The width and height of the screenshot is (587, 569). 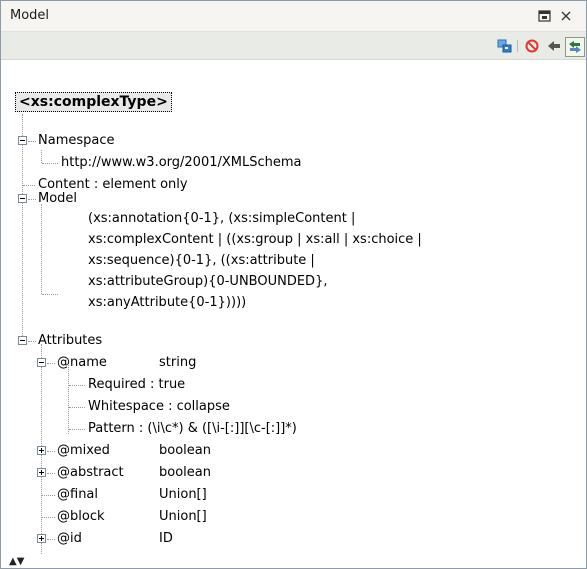 What do you see at coordinates (93, 102) in the screenshot?
I see `root-node: <xs:complexType>` at bounding box center [93, 102].